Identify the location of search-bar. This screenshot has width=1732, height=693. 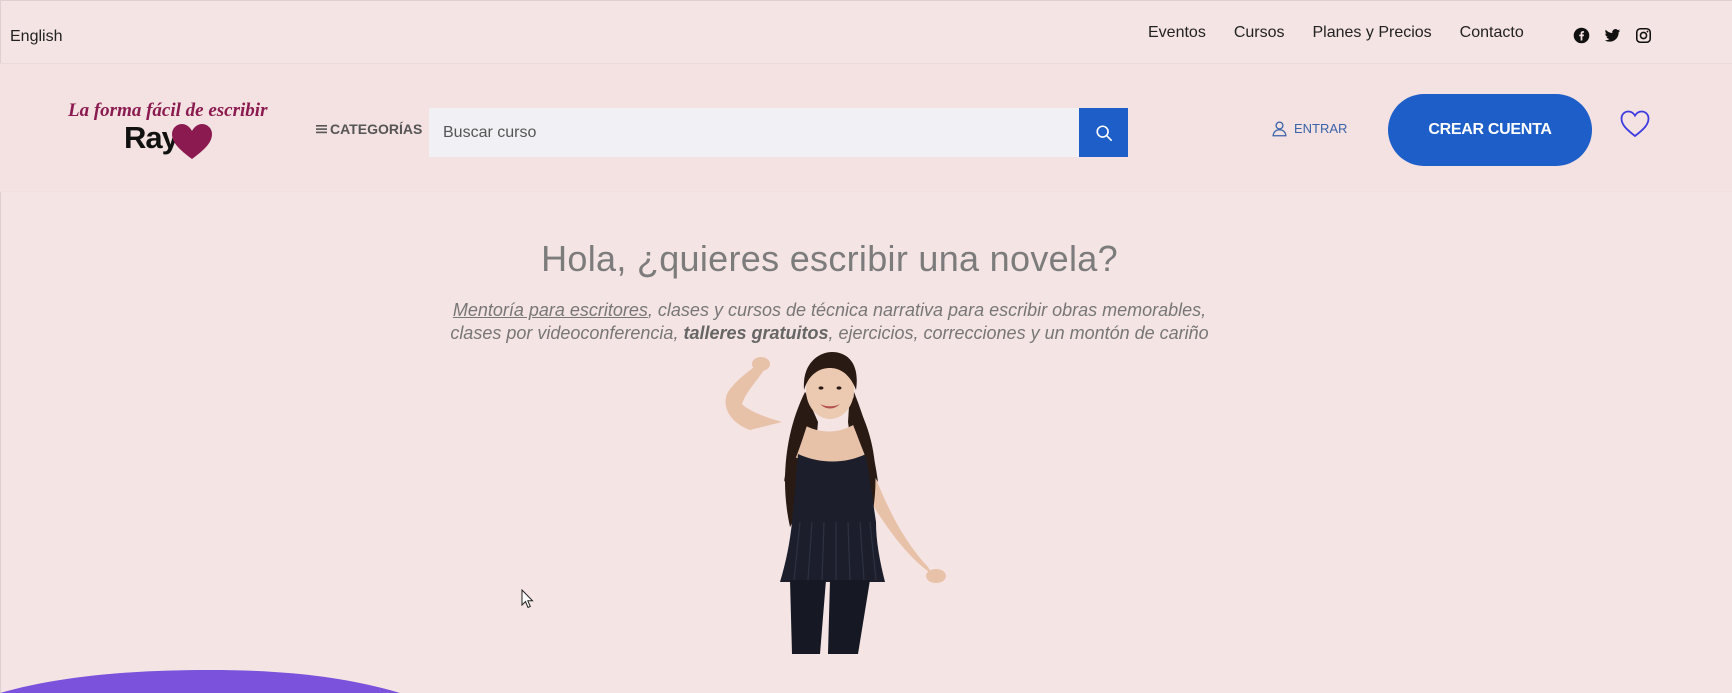
(778, 132).